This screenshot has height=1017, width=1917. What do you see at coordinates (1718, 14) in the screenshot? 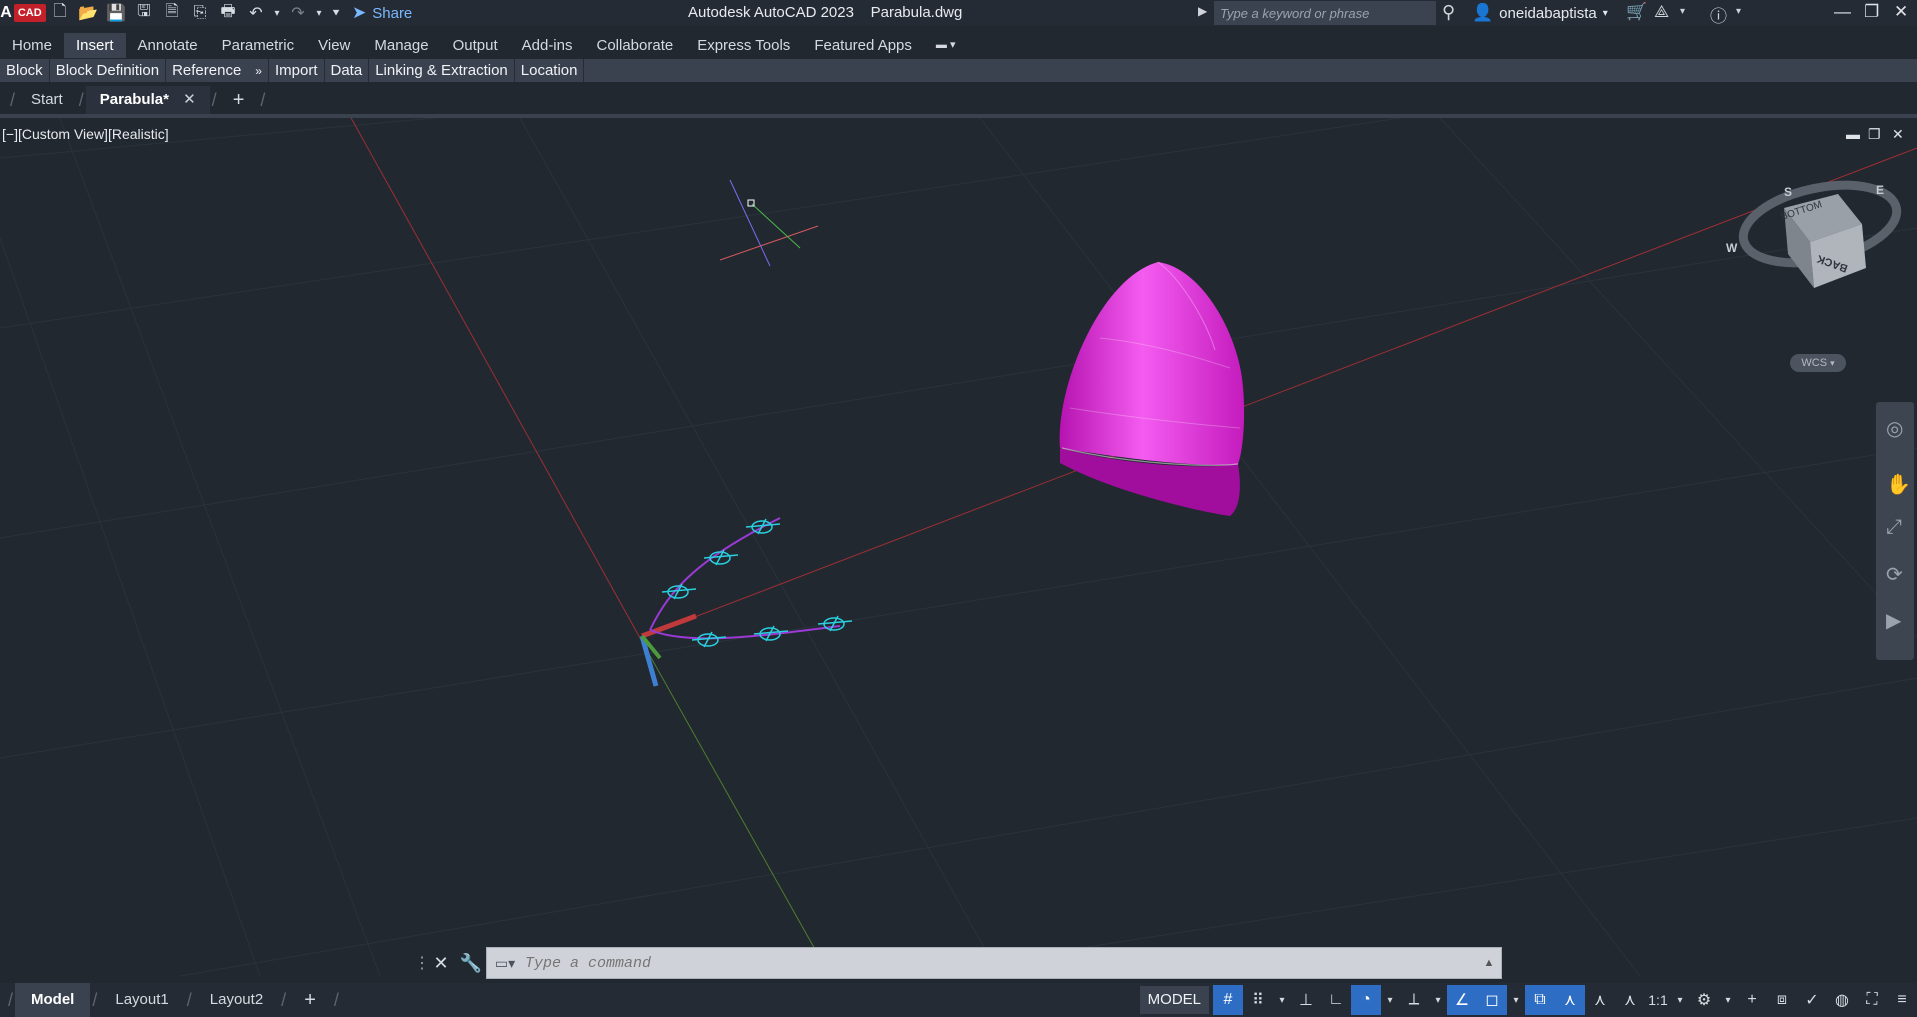
I see `help-icon: ⓘ` at bounding box center [1718, 14].